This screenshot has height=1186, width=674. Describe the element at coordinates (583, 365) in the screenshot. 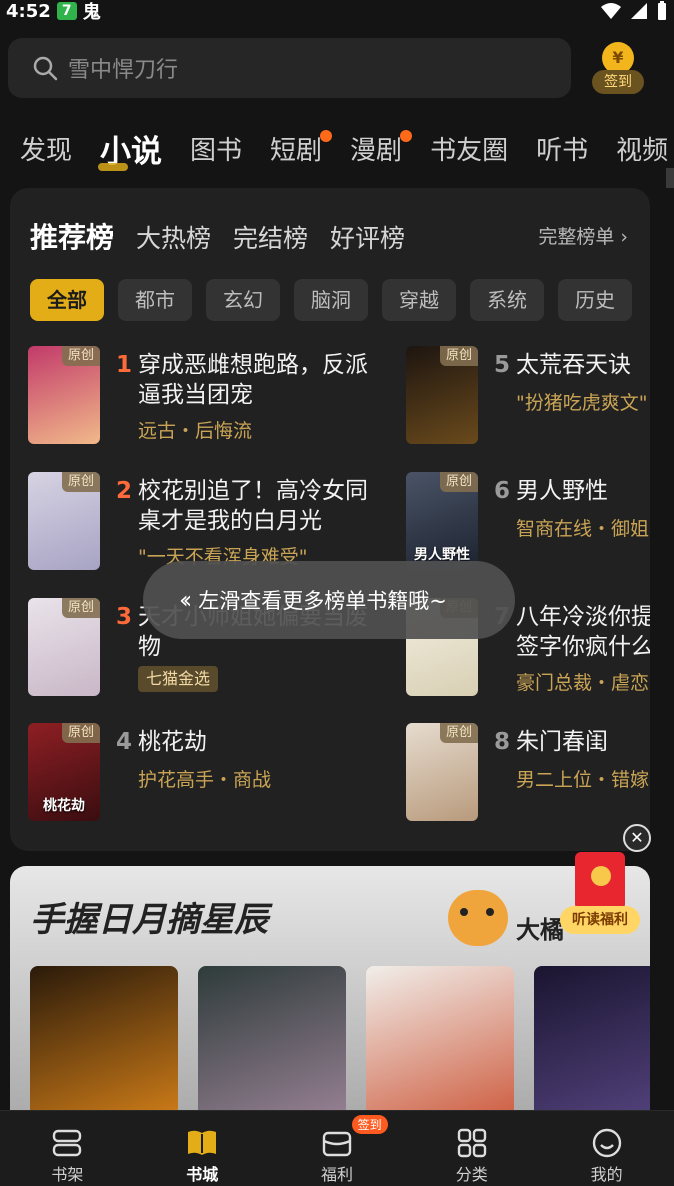

I see `book-title: 太荒吞天诀` at that location.